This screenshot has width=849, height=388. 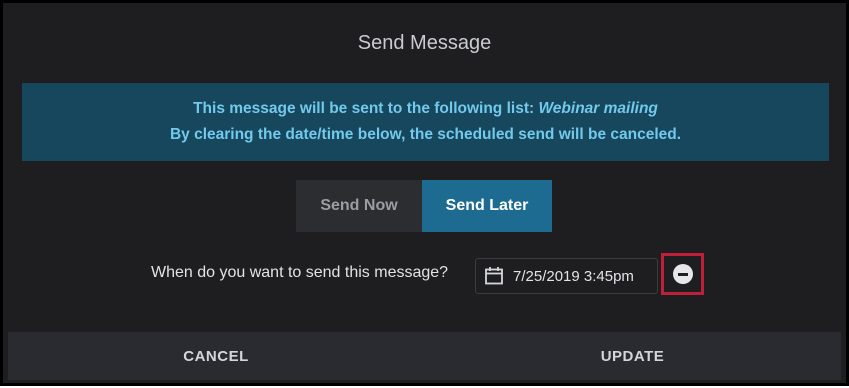 What do you see at coordinates (632, 356) in the screenshot?
I see `update-button: UPDATE` at bounding box center [632, 356].